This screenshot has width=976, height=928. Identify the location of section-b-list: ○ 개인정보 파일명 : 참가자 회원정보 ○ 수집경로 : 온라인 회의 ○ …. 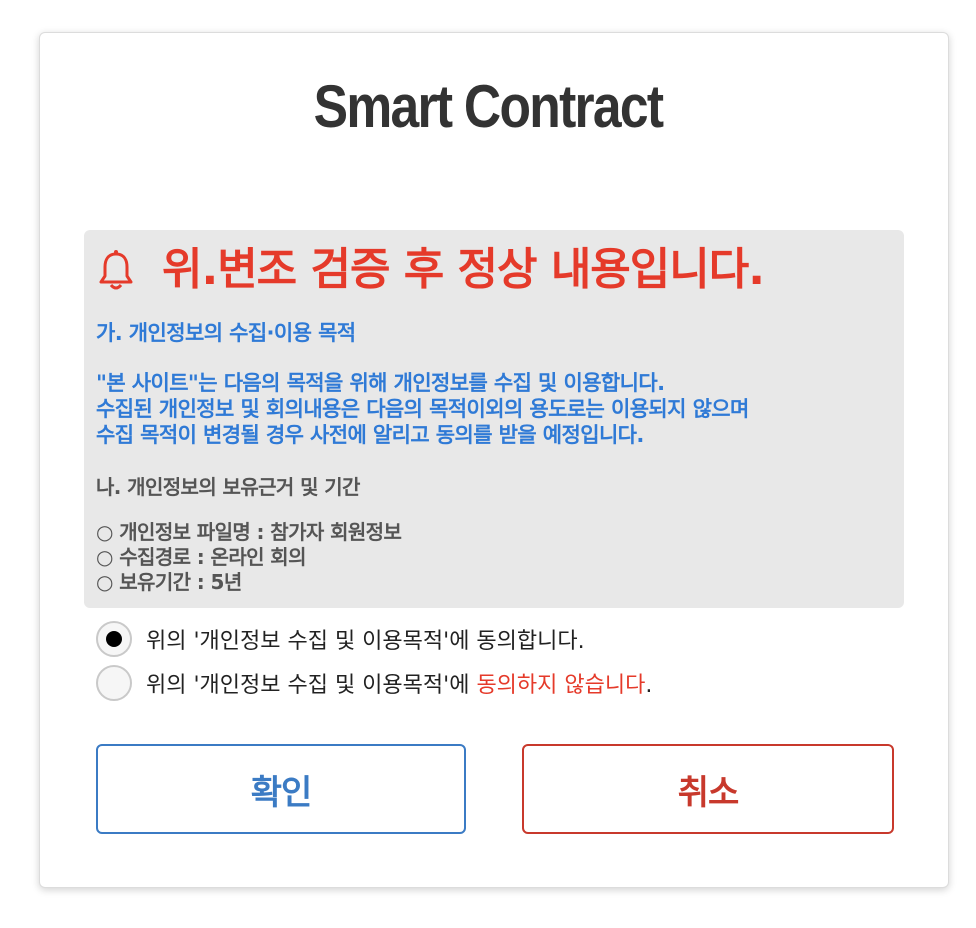
(249, 557).